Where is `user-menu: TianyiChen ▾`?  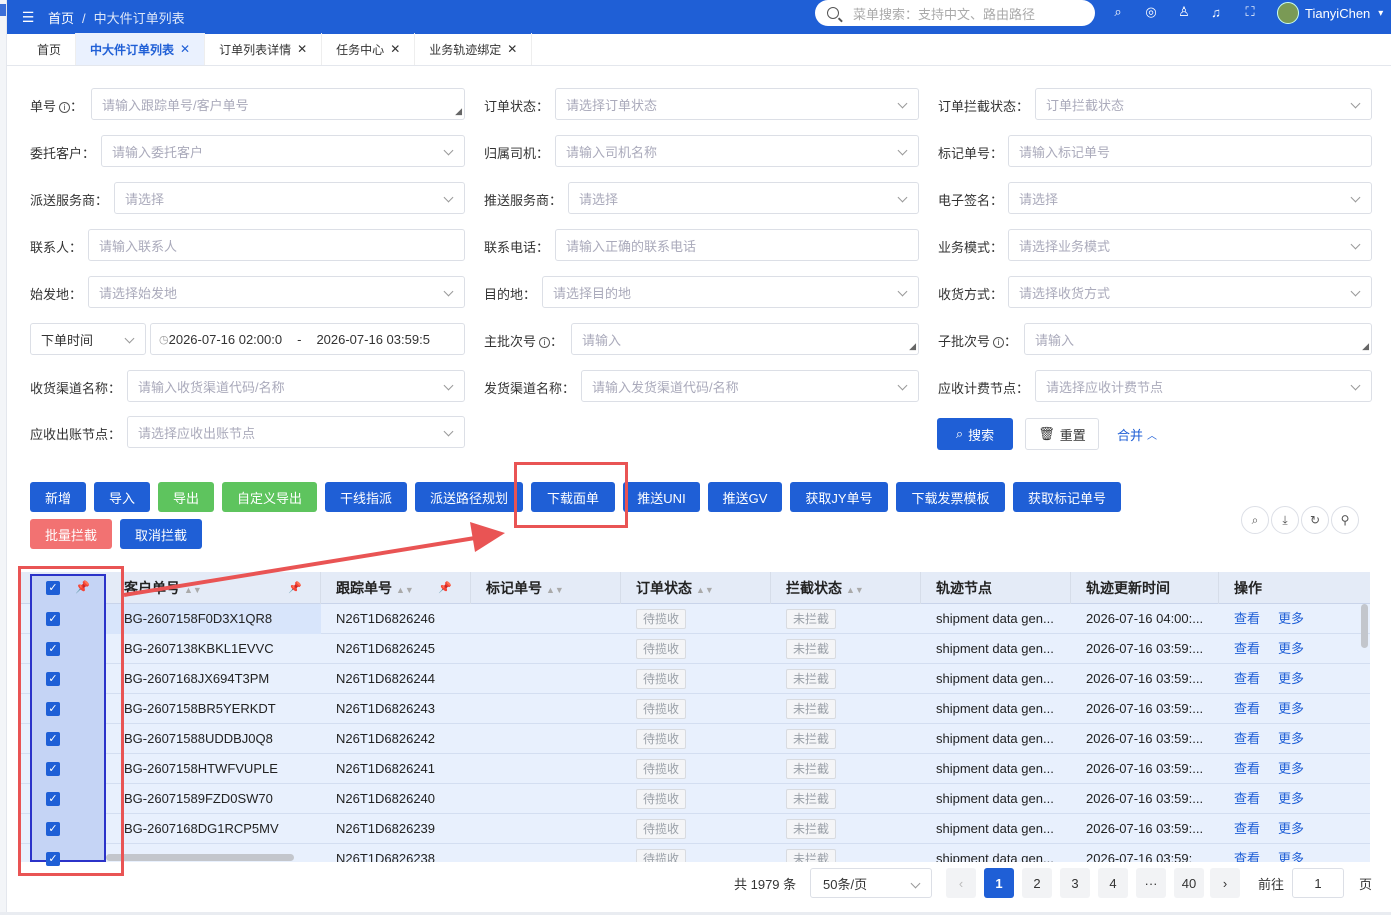 user-menu: TianyiChen ▾ is located at coordinates (1330, 13).